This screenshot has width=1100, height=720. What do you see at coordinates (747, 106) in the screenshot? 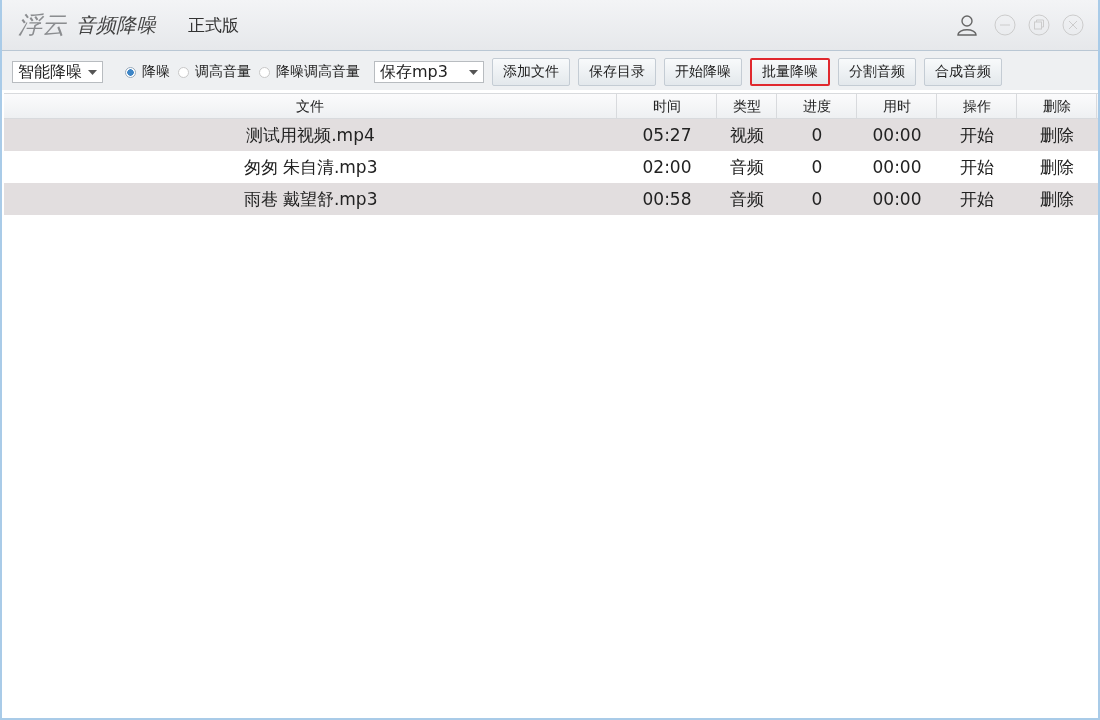
I see `column-header: 类型` at bounding box center [747, 106].